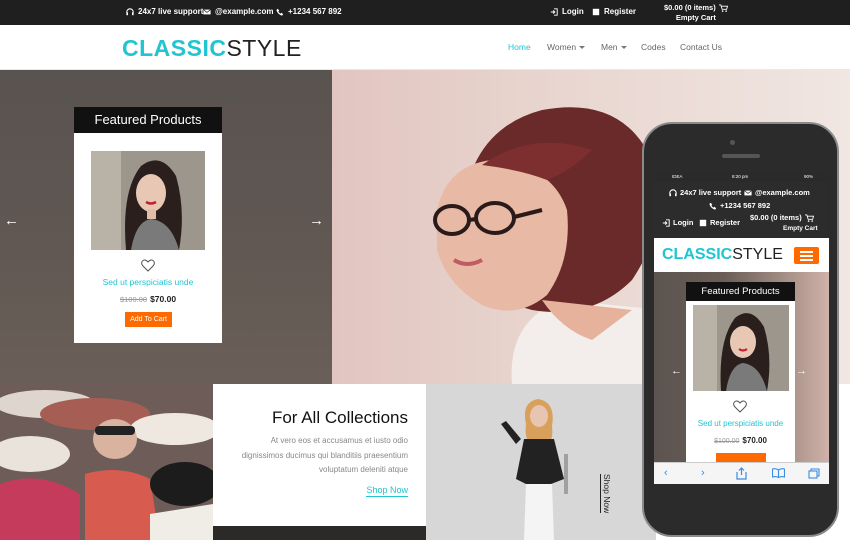 This screenshot has width=850, height=540. What do you see at coordinates (653, 47) in the screenshot?
I see `nav-codes: Codes` at bounding box center [653, 47].